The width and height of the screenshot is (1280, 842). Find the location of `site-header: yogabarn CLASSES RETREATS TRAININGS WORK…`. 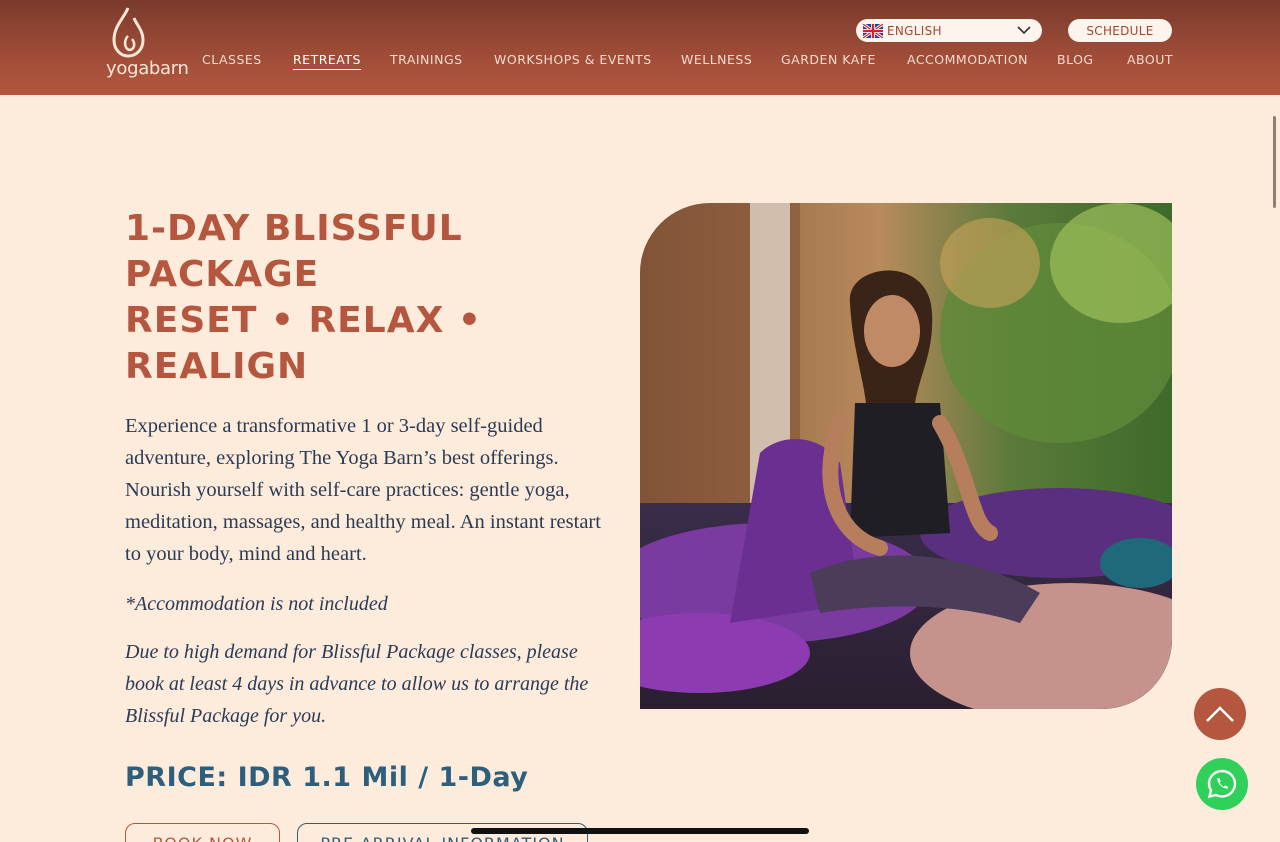

site-header: yogabarn CLASSES RETREATS TRAININGS WORK… is located at coordinates (640, 47).